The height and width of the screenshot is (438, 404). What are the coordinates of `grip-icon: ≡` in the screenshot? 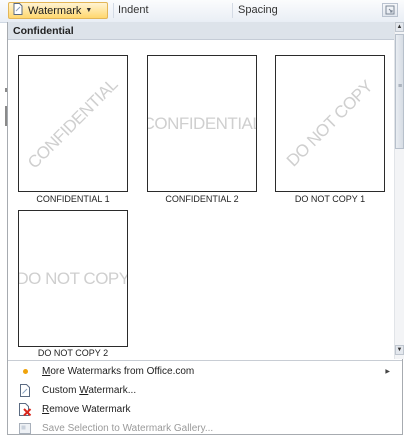 It's located at (400, 86).